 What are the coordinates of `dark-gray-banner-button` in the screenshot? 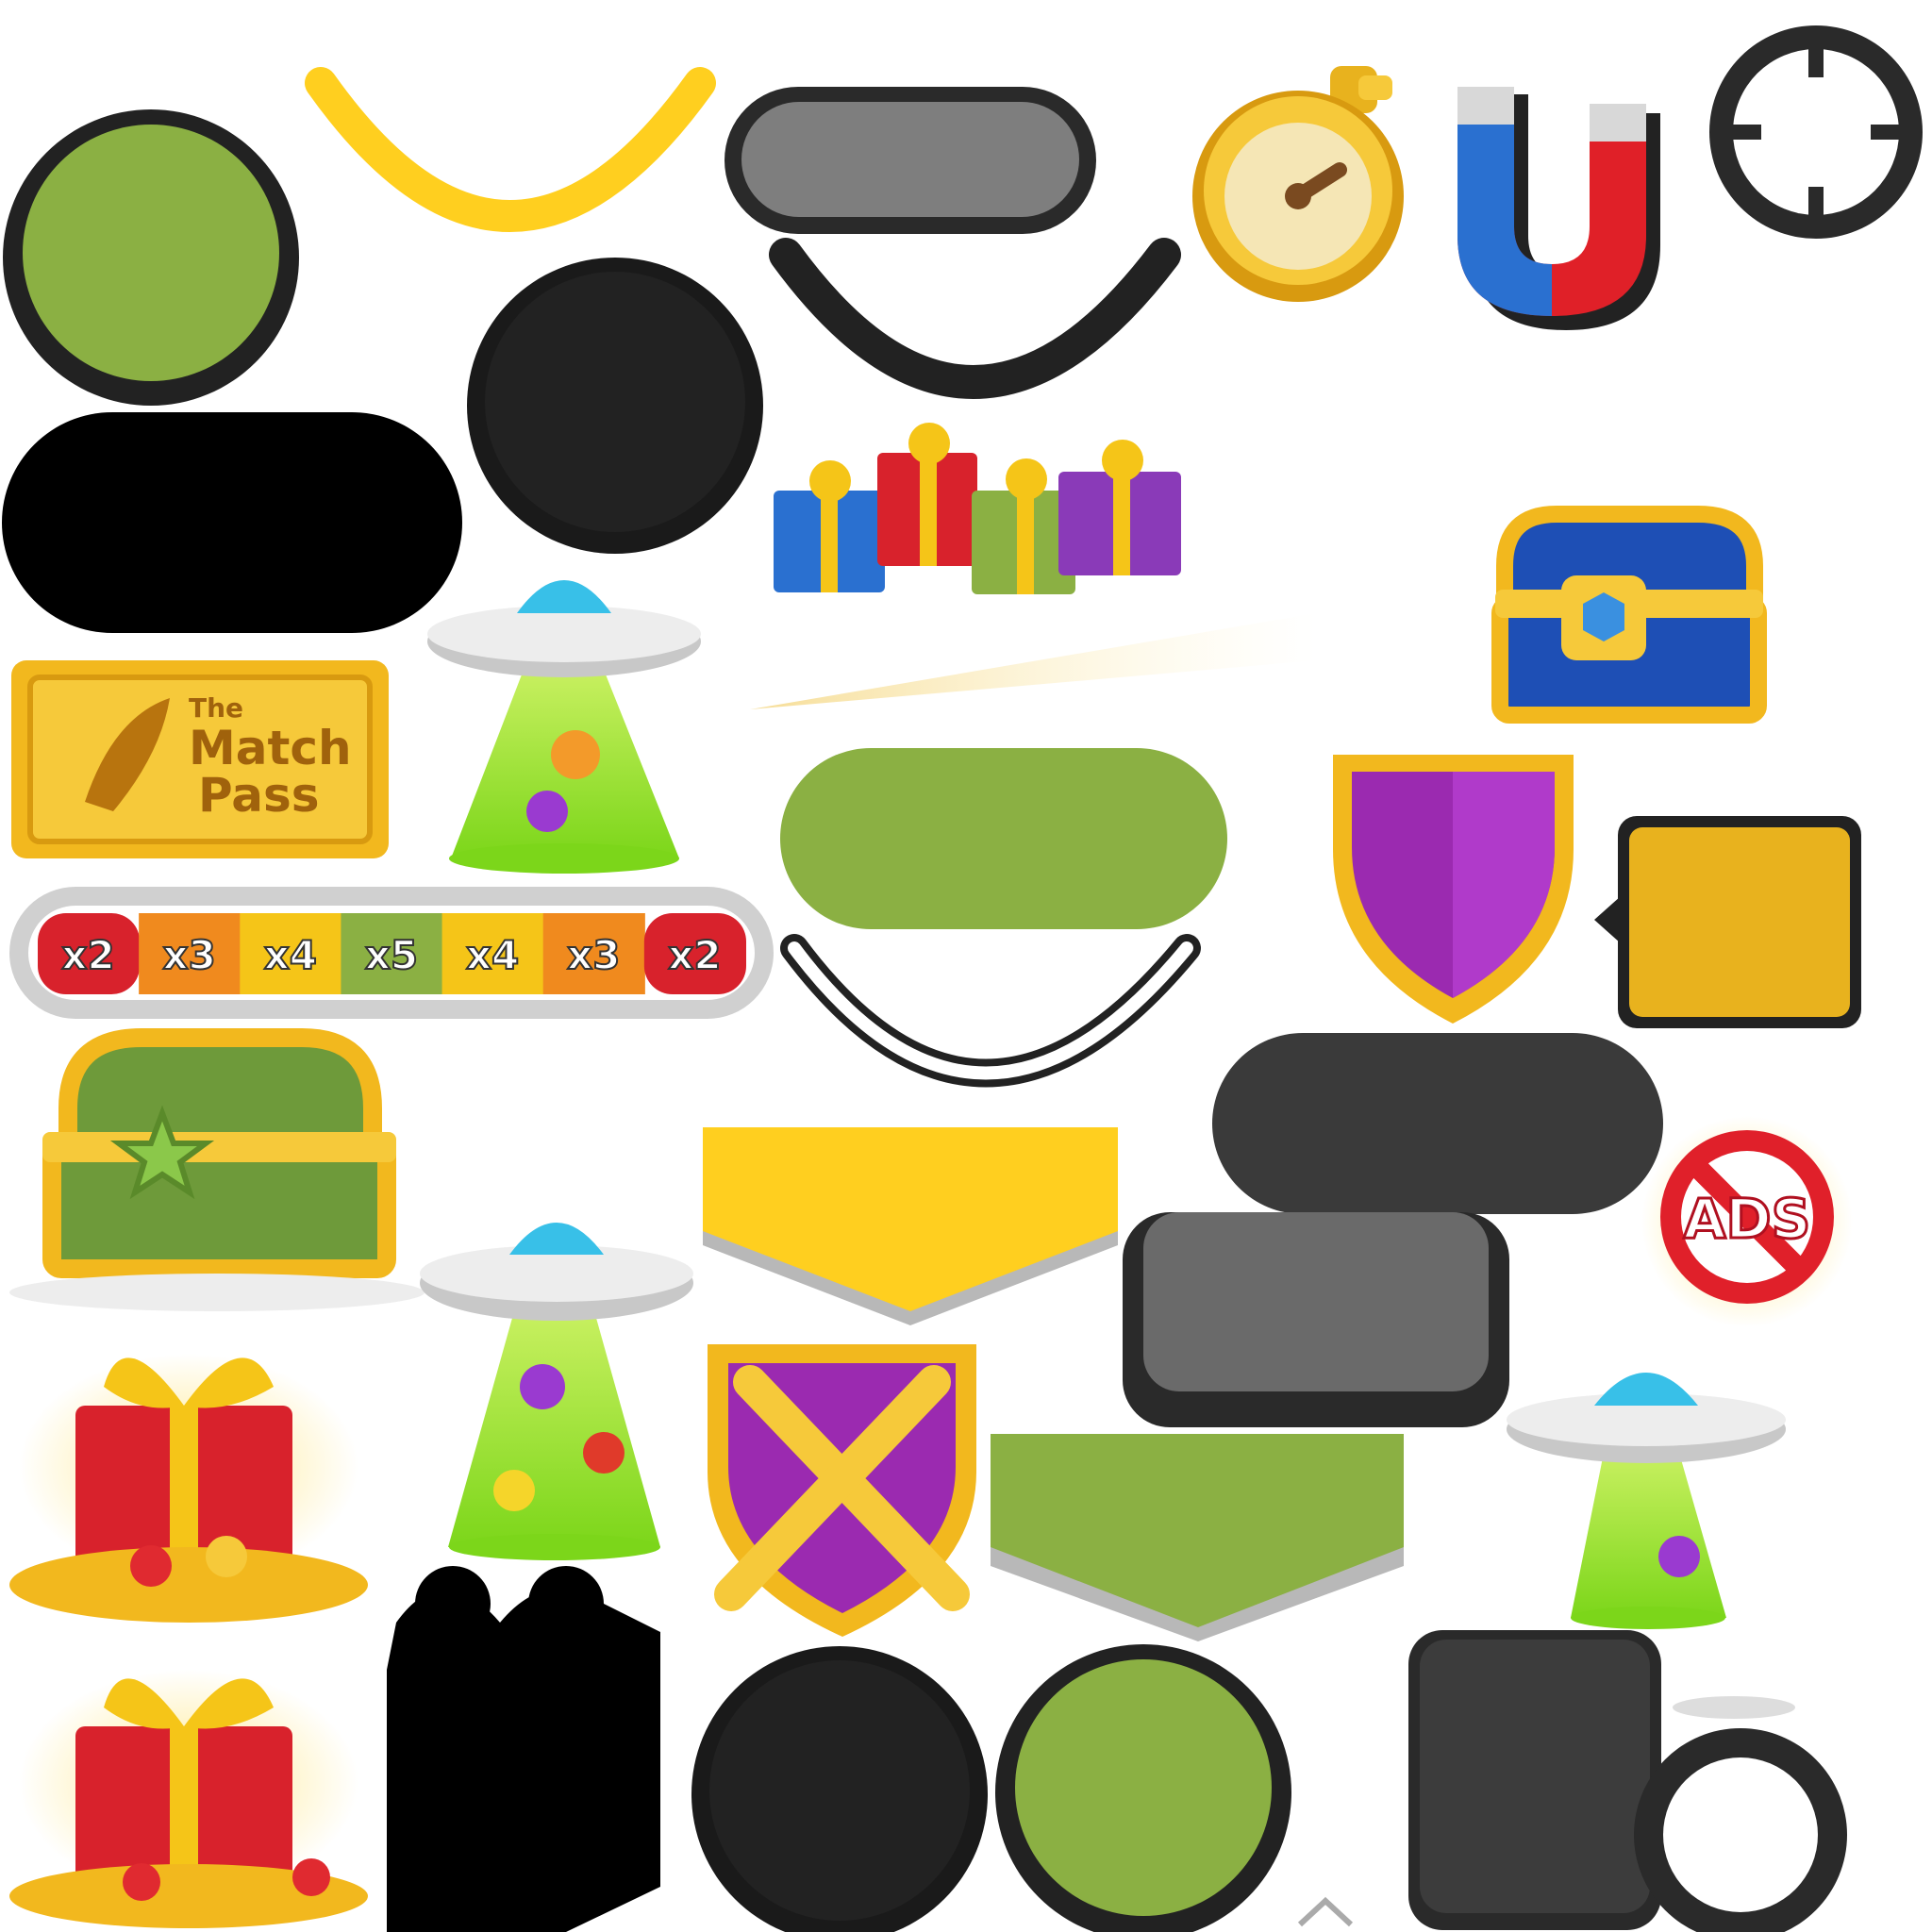 It's located at (1316, 1319).